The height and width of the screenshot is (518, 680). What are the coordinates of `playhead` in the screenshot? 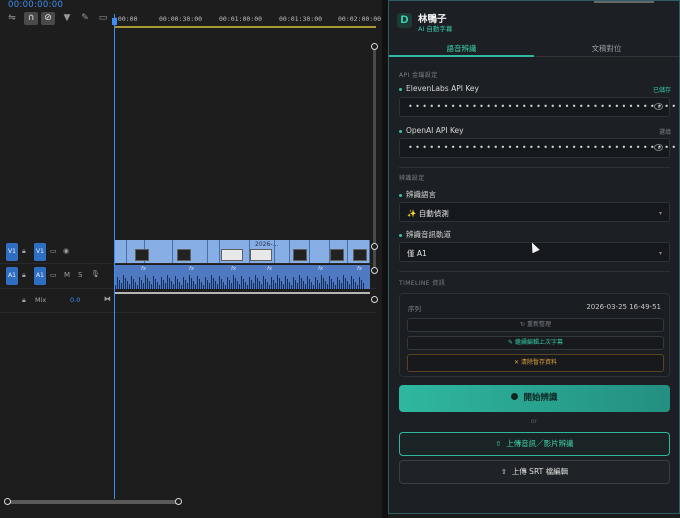 It's located at (114, 256).